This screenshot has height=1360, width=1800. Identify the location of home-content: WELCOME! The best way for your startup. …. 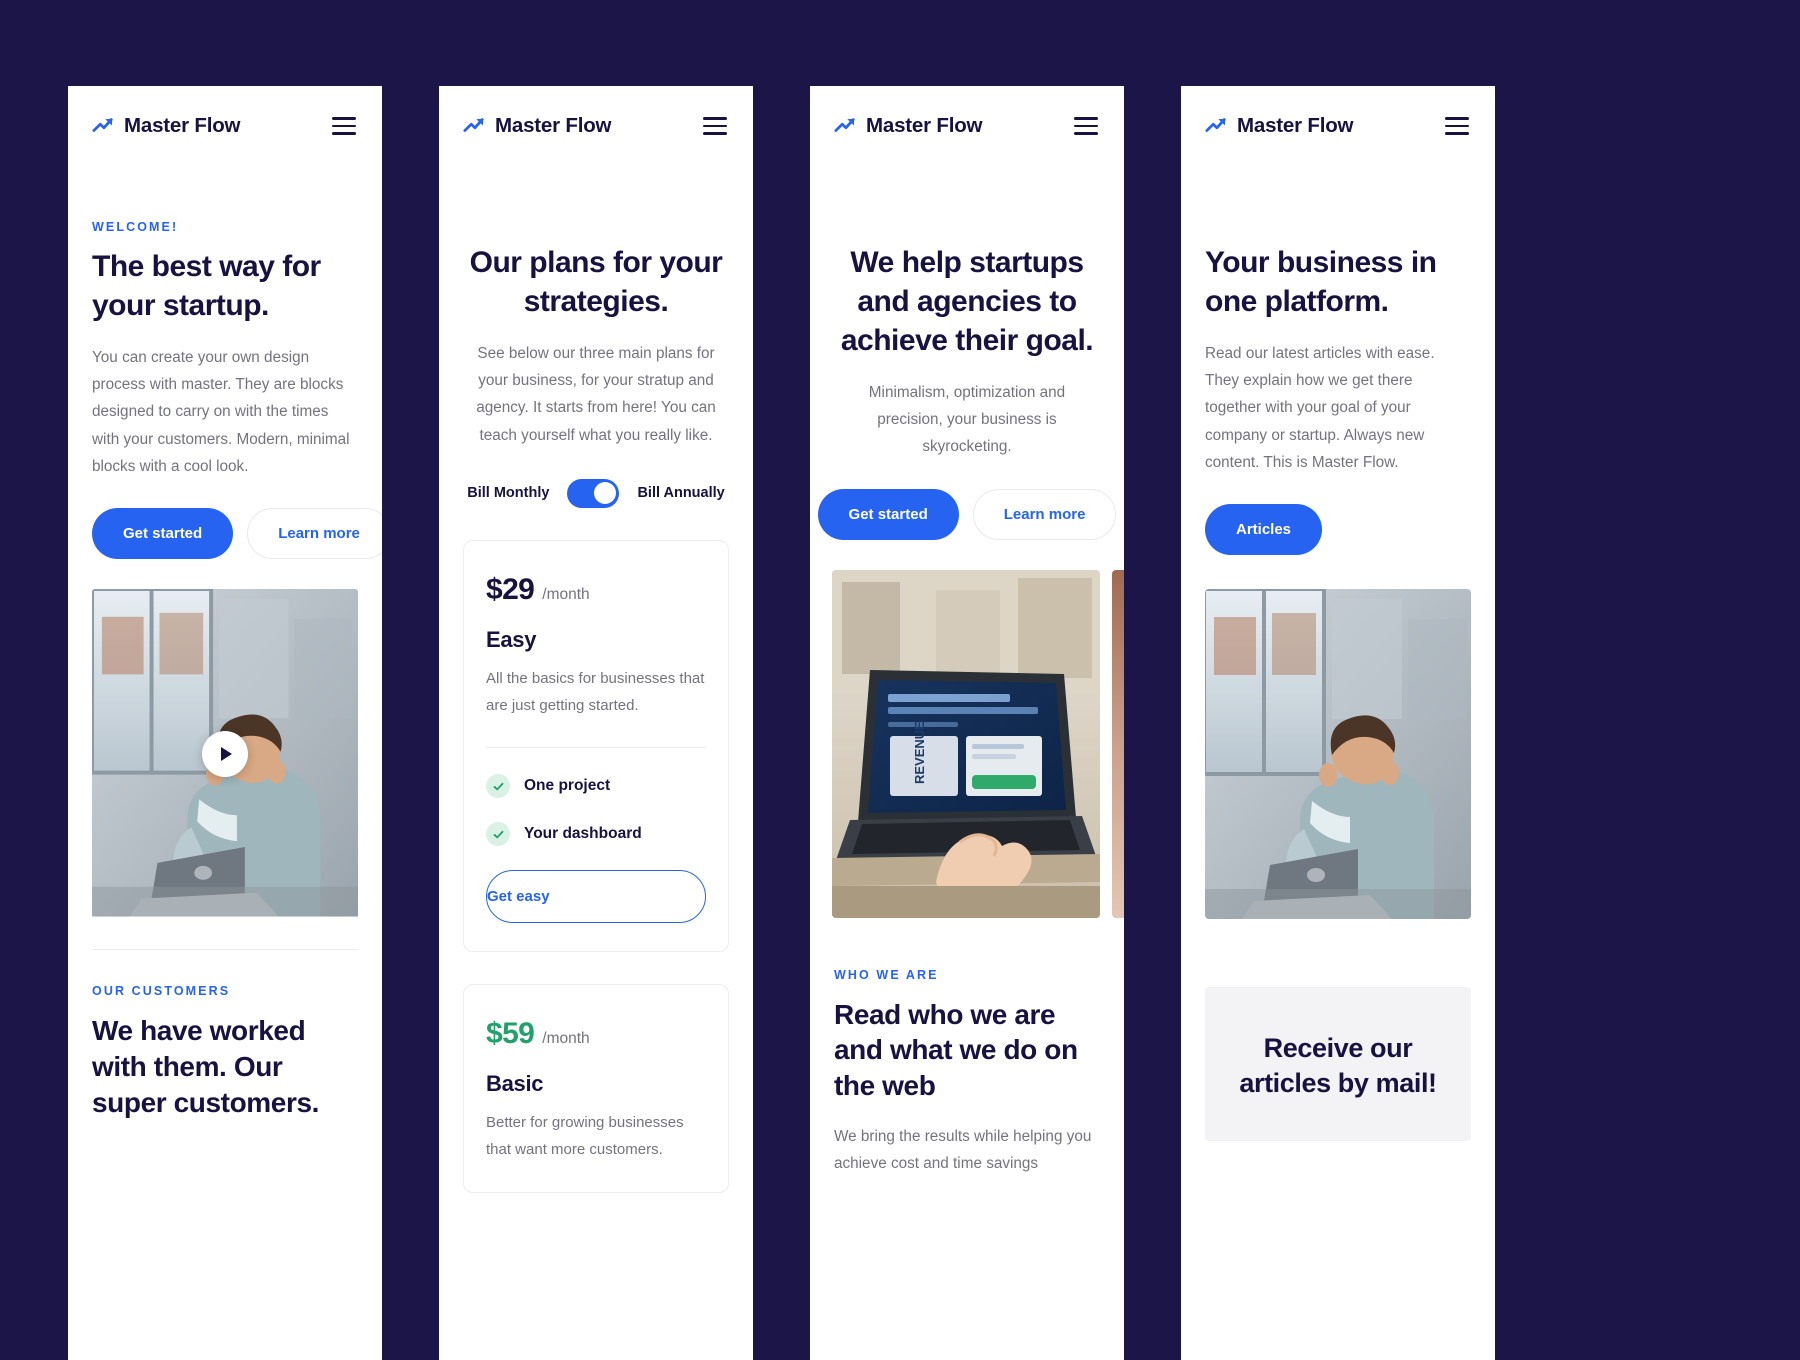
(225, 629).